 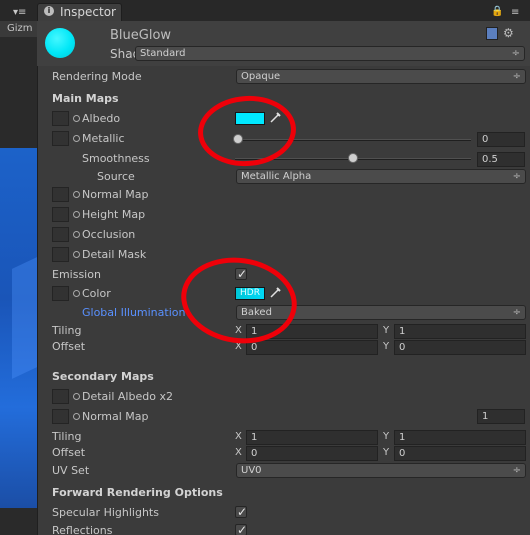 I want to click on normal-map-label: Normal Map, so click(x=115, y=194).